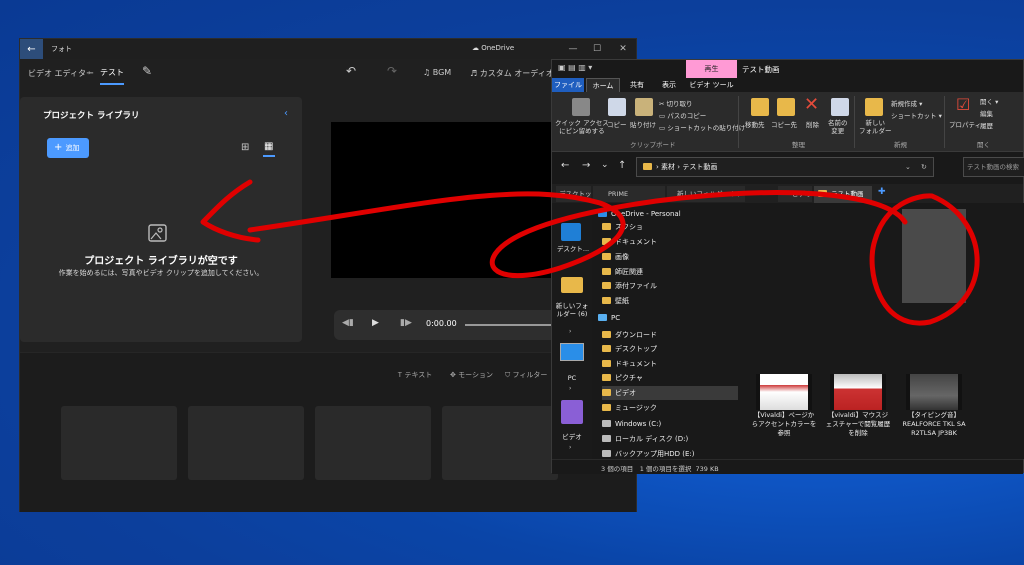  Describe the element at coordinates (577, 234) in the screenshot. I see `drag-arrow` at that location.